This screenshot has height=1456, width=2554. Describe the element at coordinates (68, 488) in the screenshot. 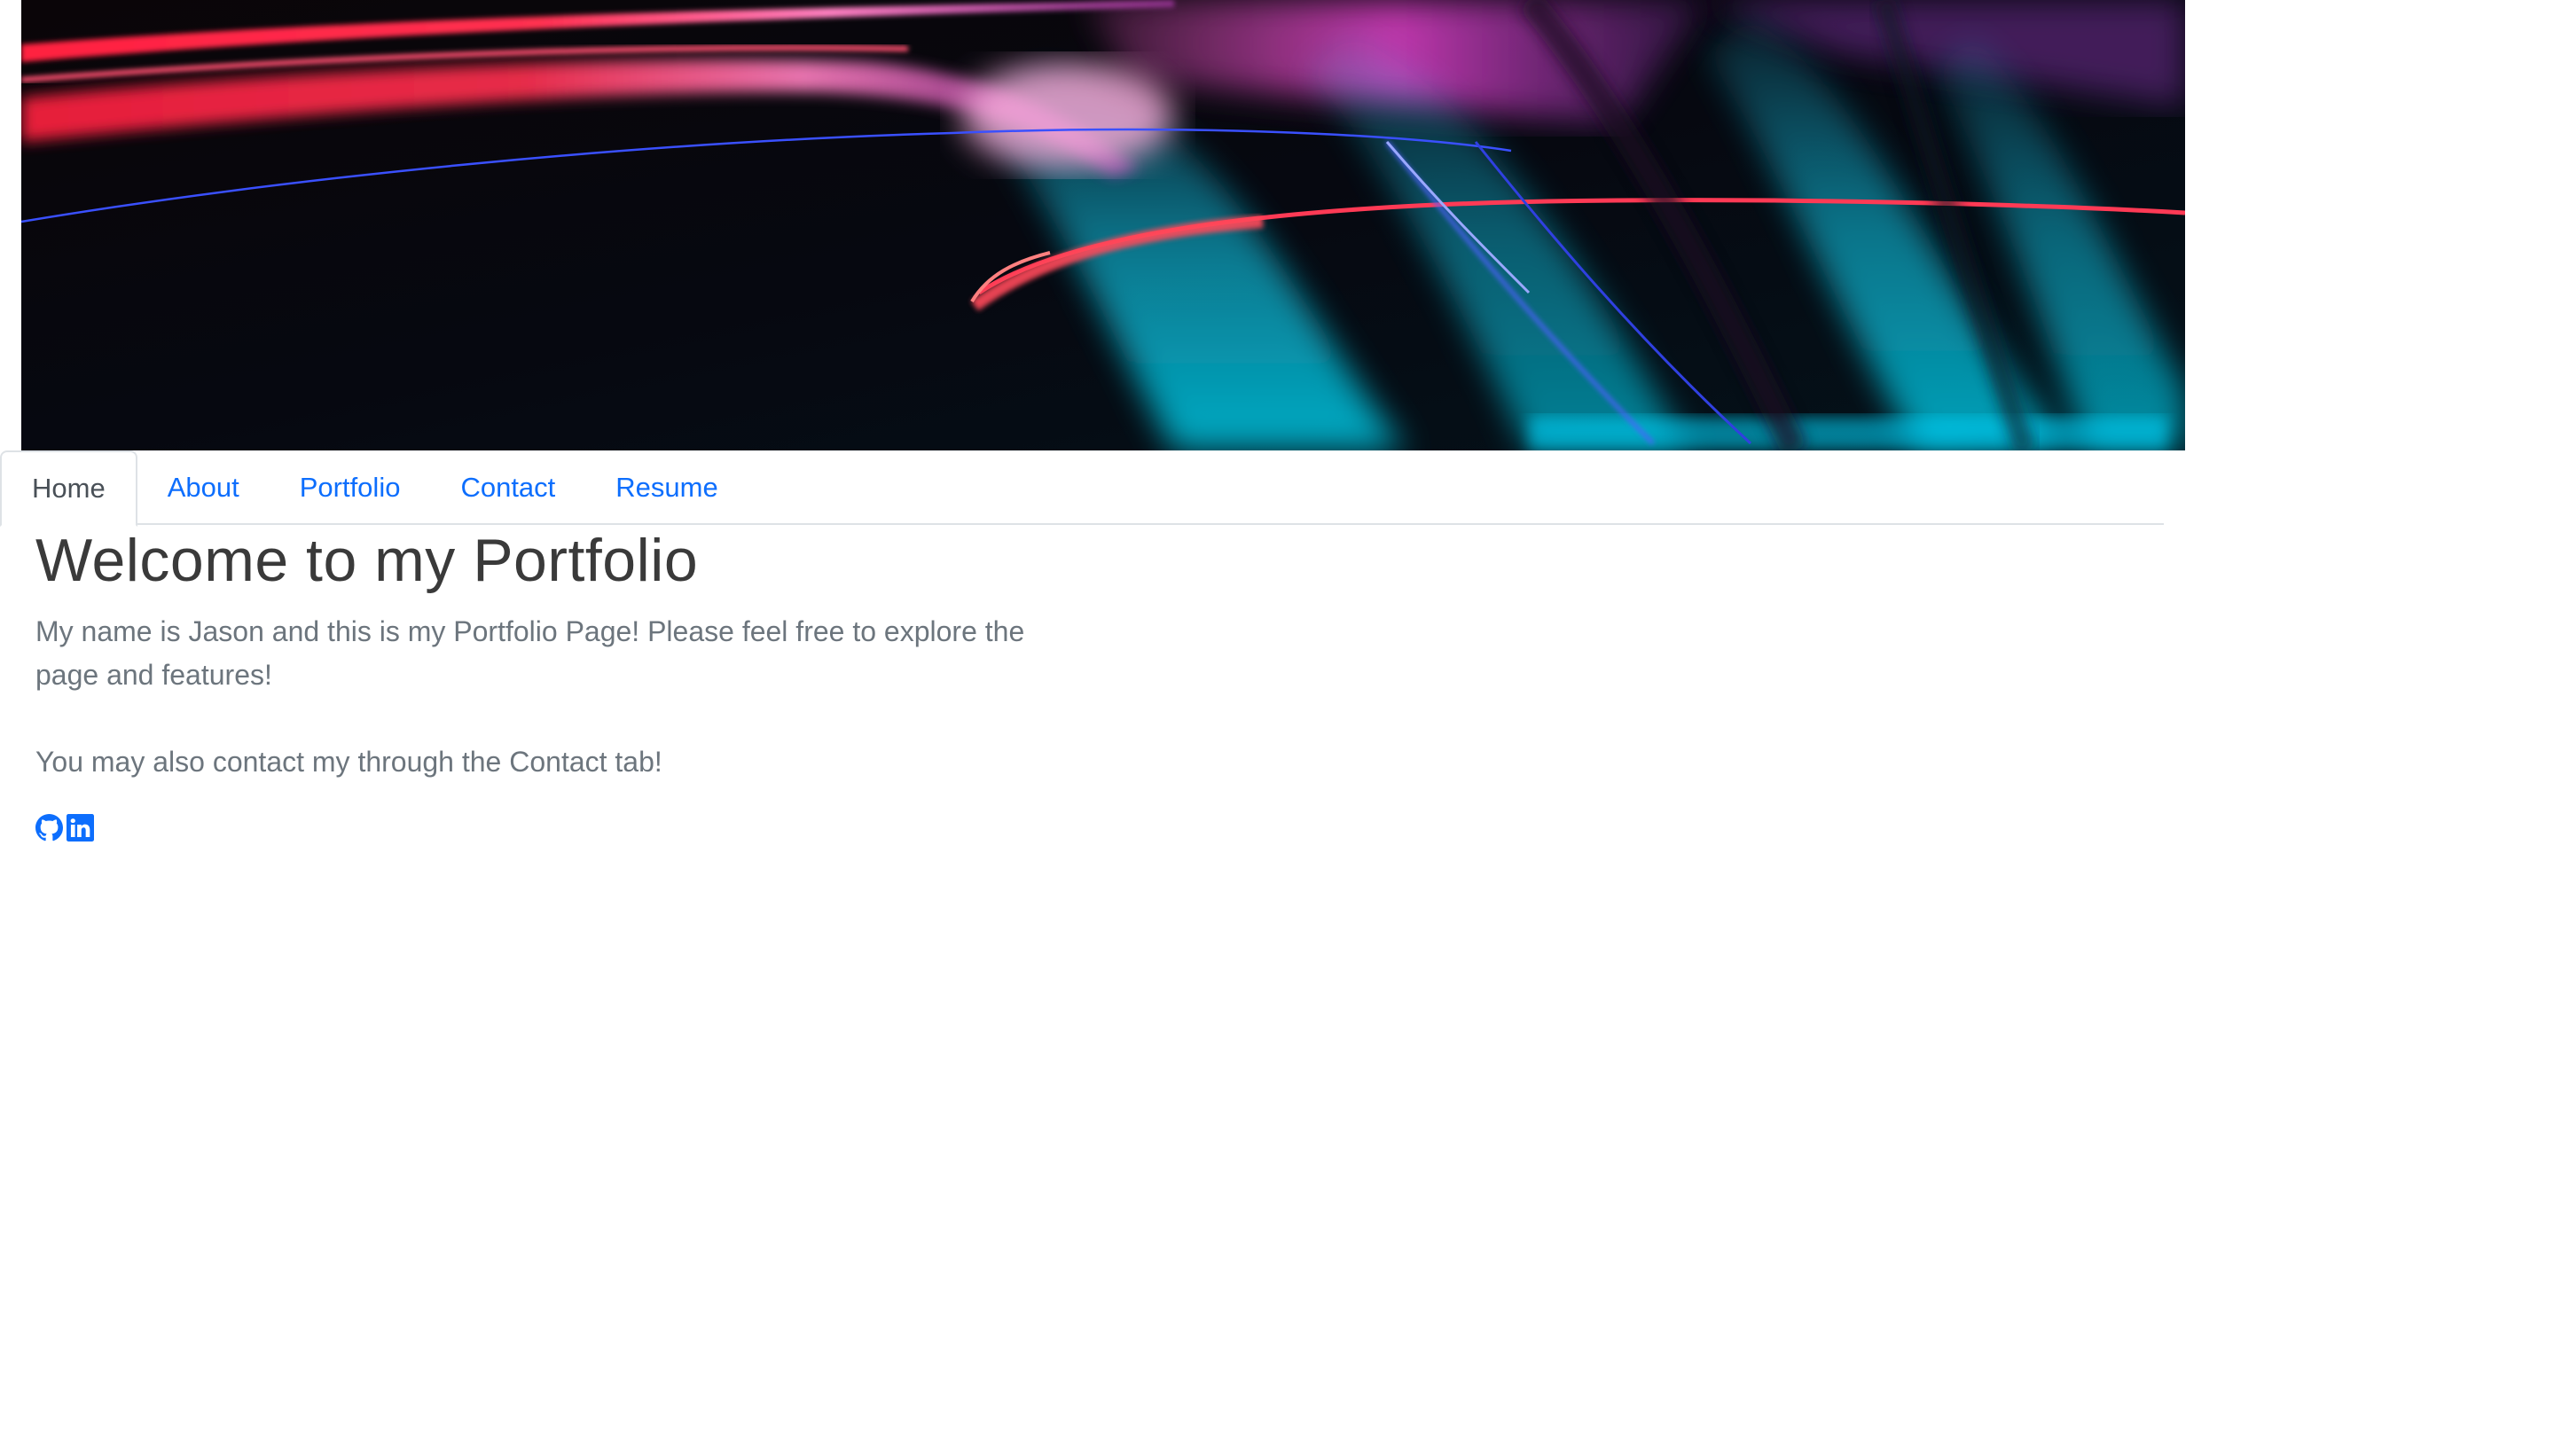

I see `tab-home: Home` at that location.